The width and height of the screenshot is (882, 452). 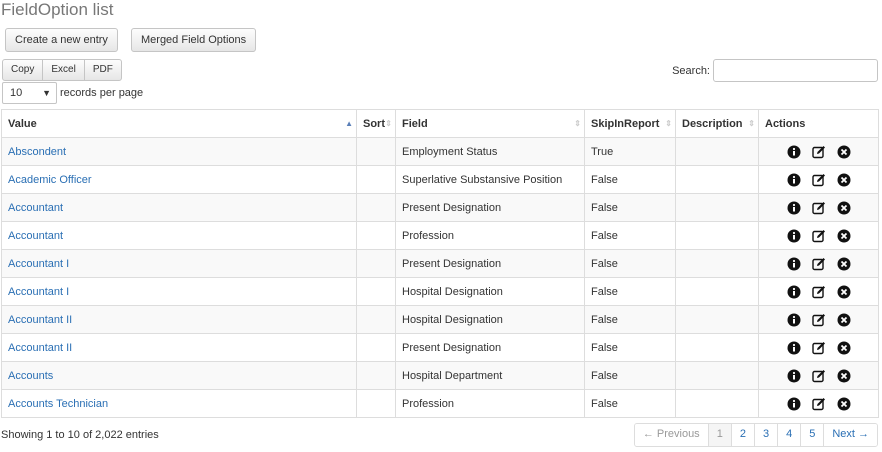 What do you see at coordinates (490, 207) in the screenshot?
I see `field-cell: Present Designation` at bounding box center [490, 207].